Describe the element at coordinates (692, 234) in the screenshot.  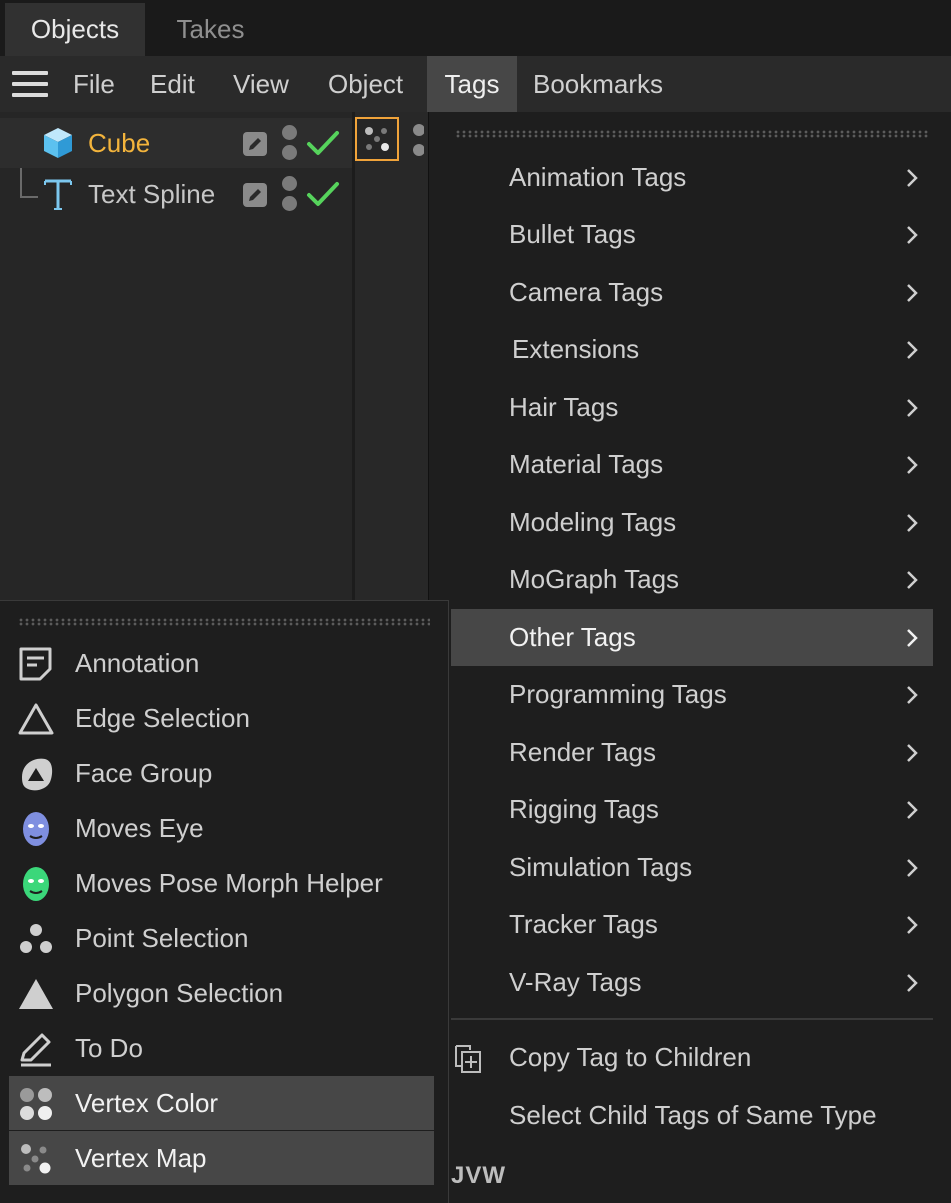
I see `menu-item-bullet-tags: Bullet Tags` at that location.